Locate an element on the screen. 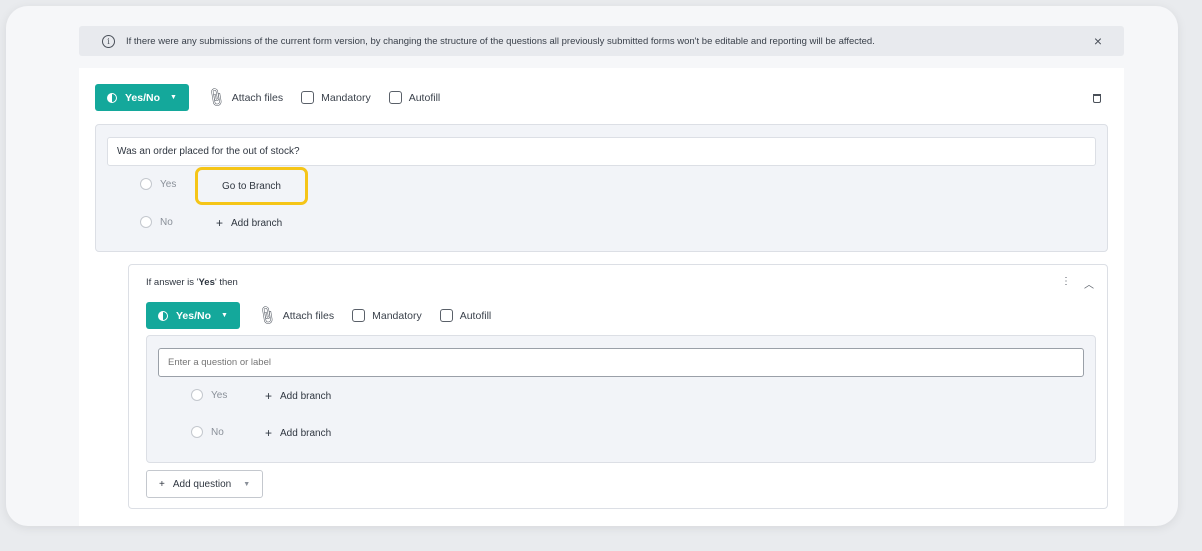 This screenshot has height=551, width=1202. info-icon: i is located at coordinates (108, 41).